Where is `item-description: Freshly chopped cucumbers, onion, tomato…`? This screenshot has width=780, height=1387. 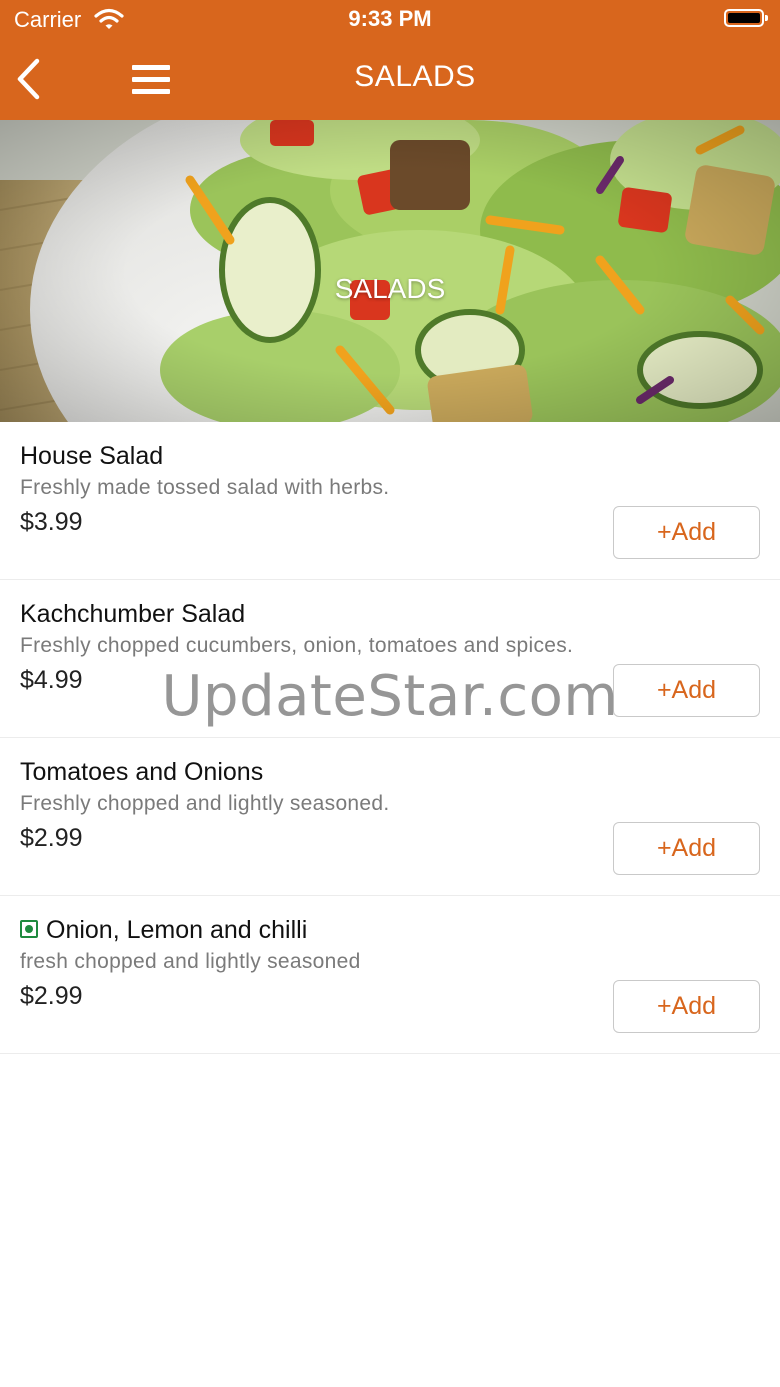
item-description: Freshly chopped cucumbers, onion, tomato… is located at coordinates (297, 645).